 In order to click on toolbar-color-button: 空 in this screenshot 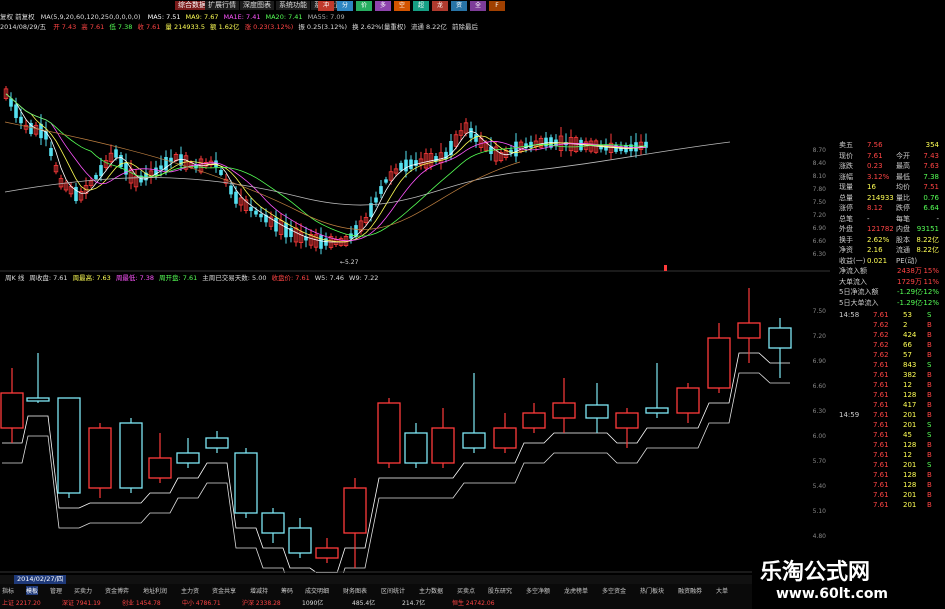, I will do `click(402, 6)`.